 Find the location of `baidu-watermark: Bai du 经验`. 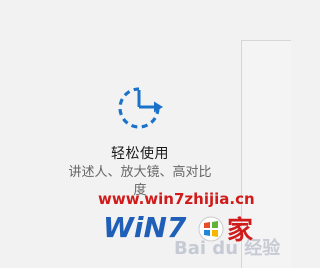

baidu-watermark: Bai du 经验 is located at coordinates (227, 248).